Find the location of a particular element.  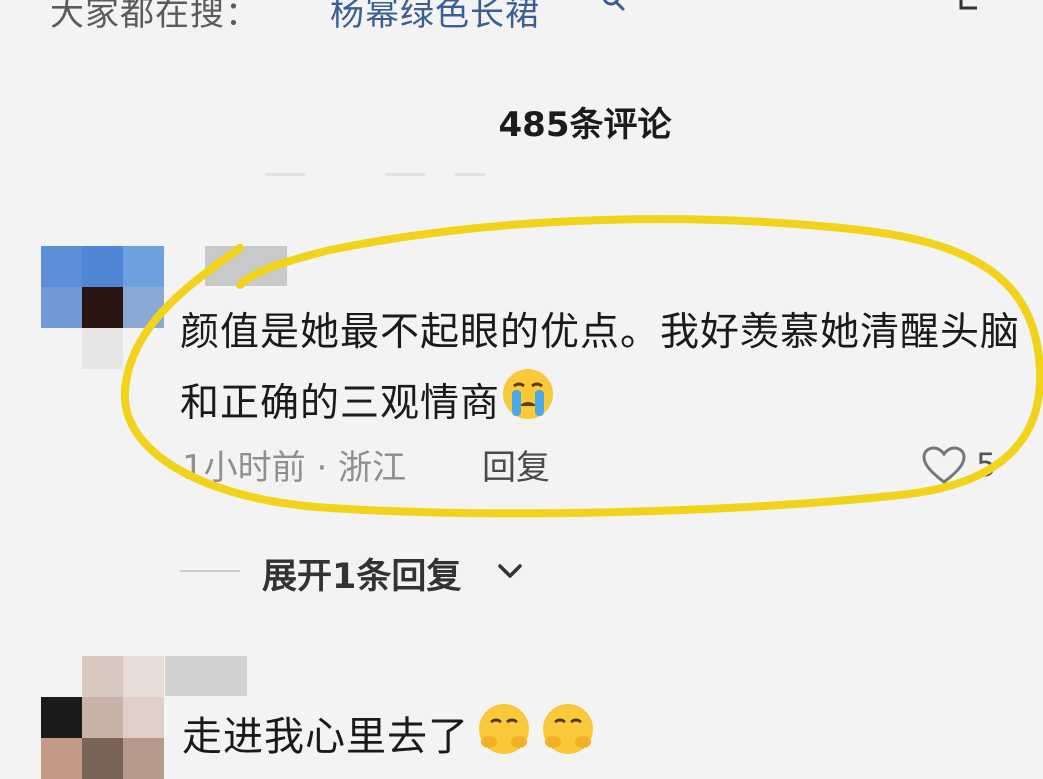

search-icon is located at coordinates (613, 8).